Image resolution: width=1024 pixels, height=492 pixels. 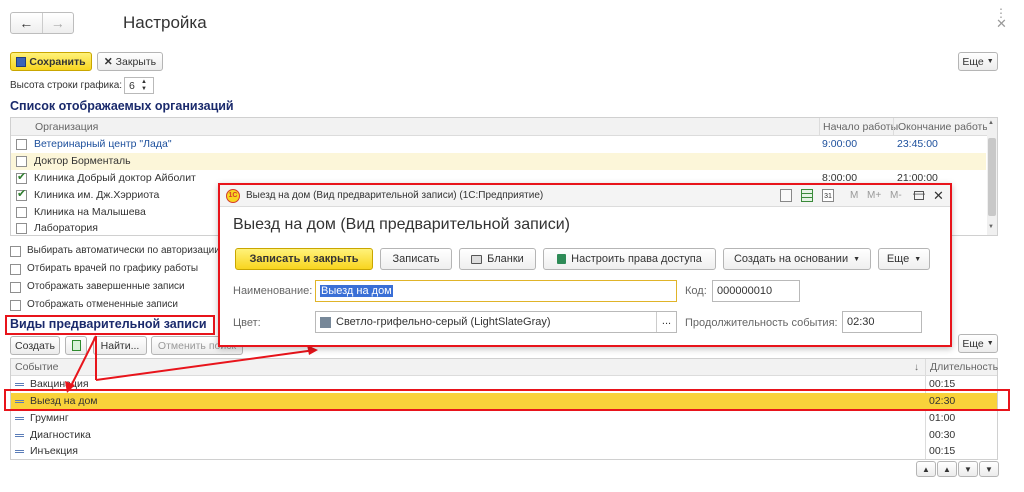 What do you see at coordinates (498, 161) in the screenshot?
I see `table-row: Доктор Борменталь` at bounding box center [498, 161].